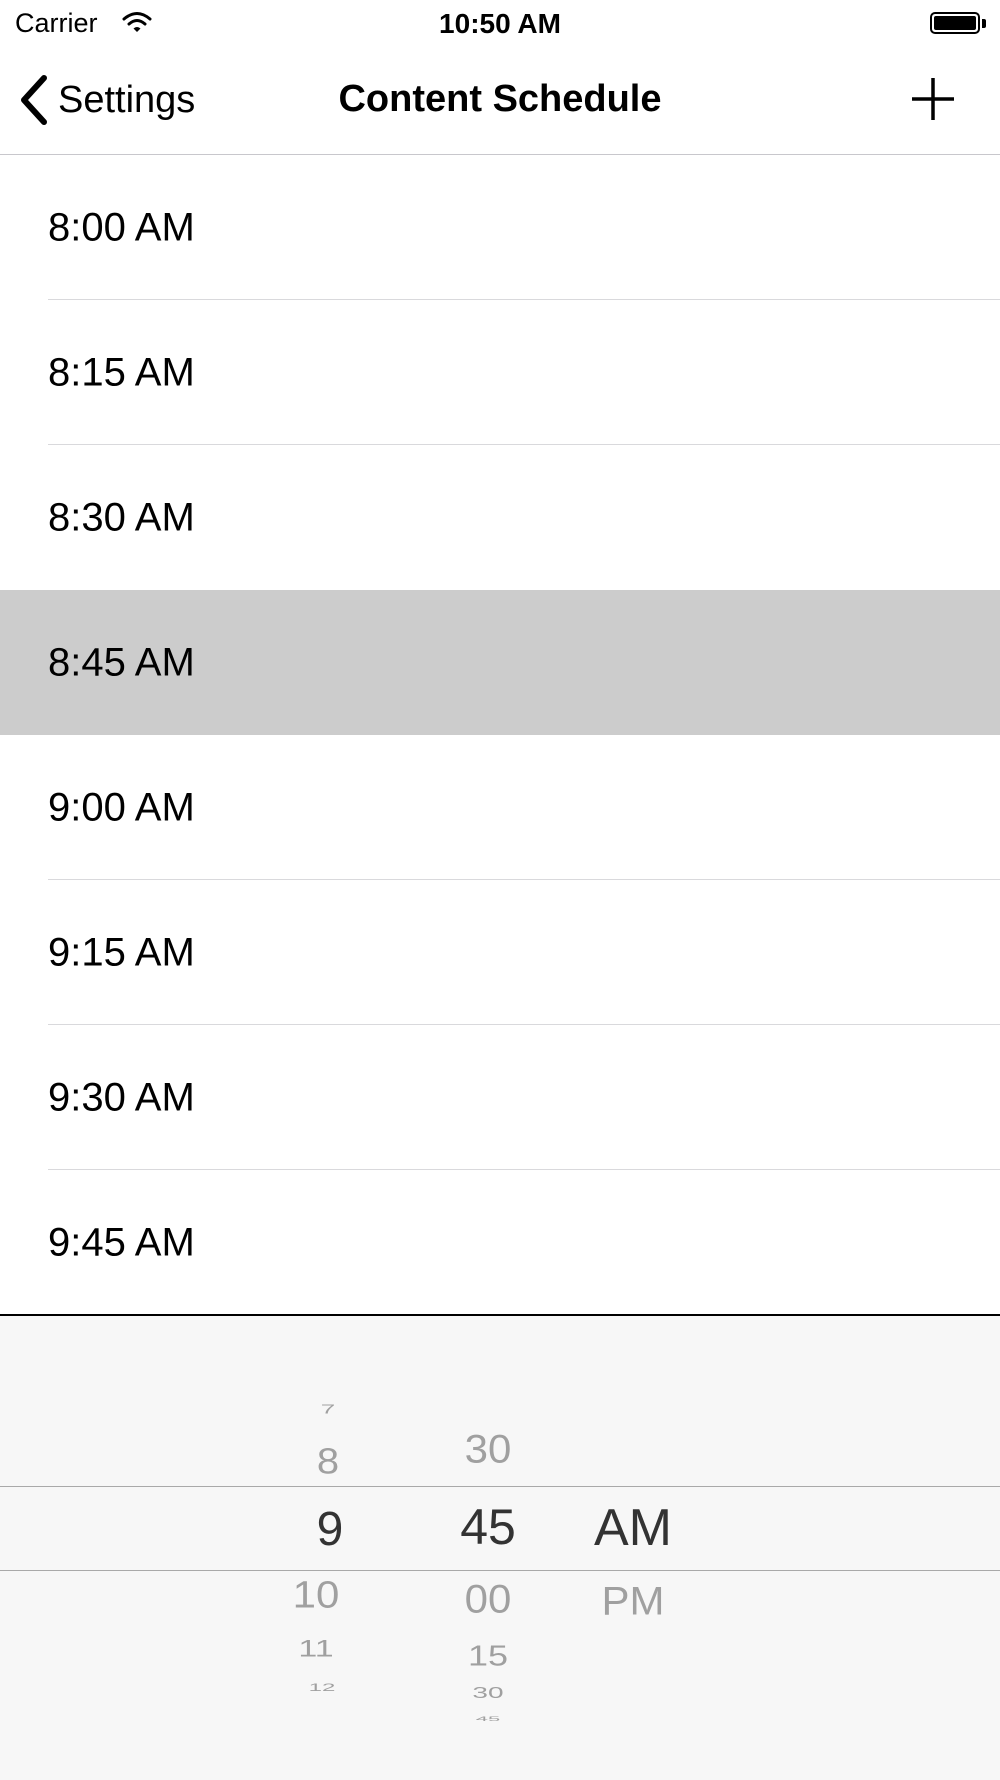 The image size is (1000, 1780). I want to click on picker-period: AM, so click(633, 1528).